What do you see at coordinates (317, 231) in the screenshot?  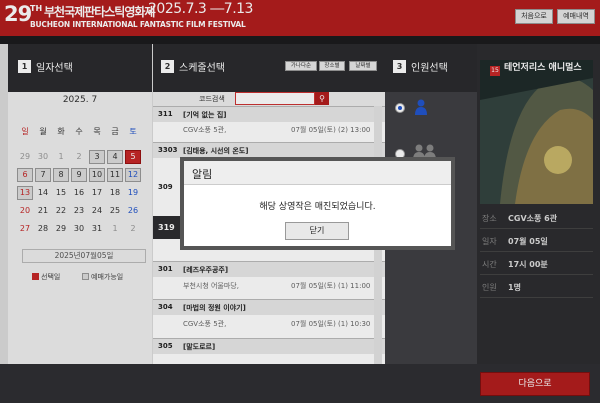 I see `close-button: 닫기` at bounding box center [317, 231].